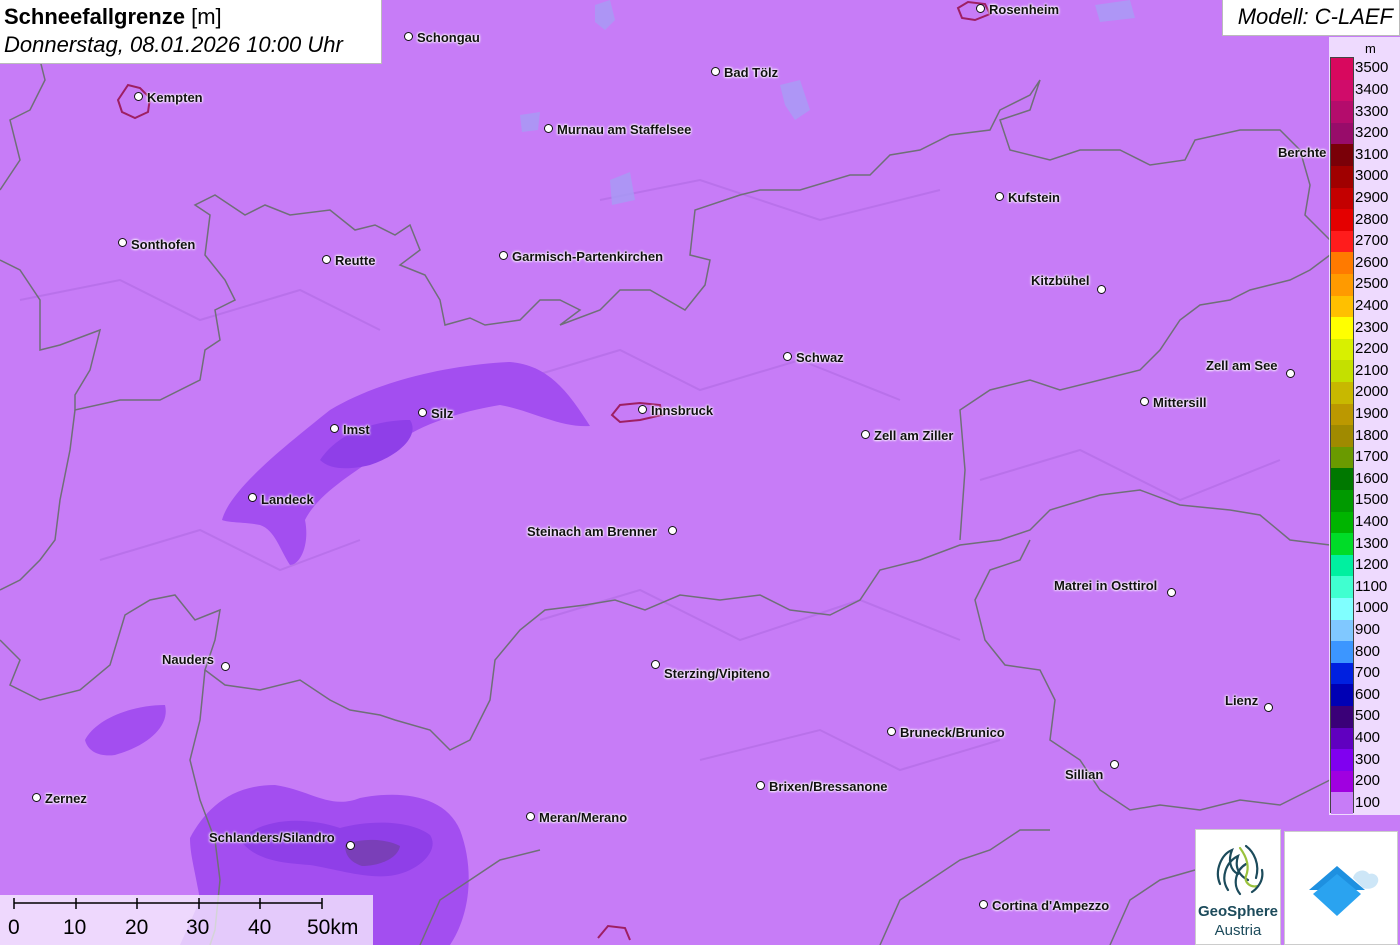 This screenshot has width=1400, height=945. Describe the element at coordinates (1302, 152) in the screenshot. I see `city-label: Berchte` at that location.